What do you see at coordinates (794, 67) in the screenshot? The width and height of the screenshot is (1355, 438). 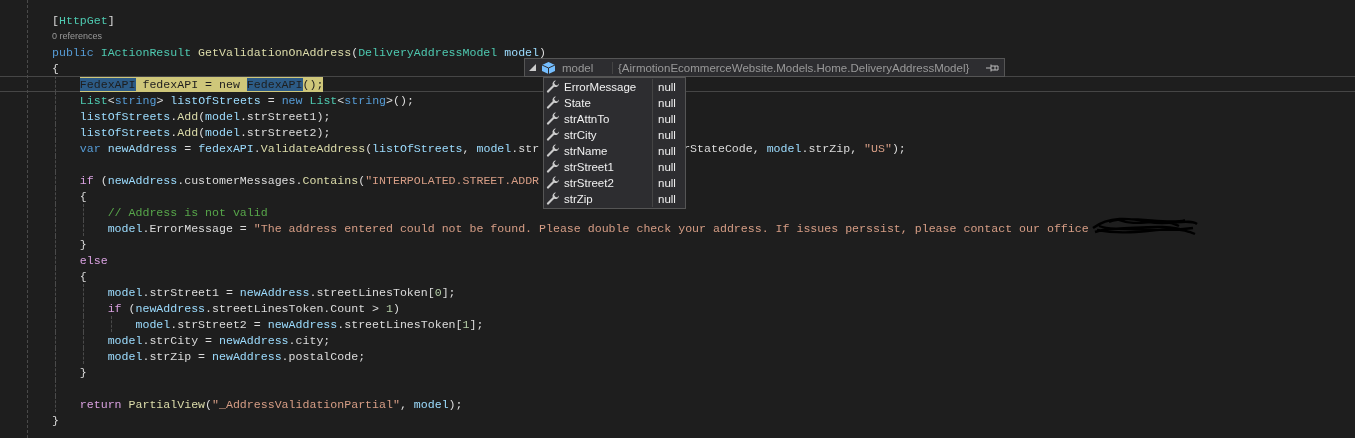 I see `variable-value: {AirmotionEcommerceWebsite.Models.Home.DeliveryAddressModel}` at bounding box center [794, 67].